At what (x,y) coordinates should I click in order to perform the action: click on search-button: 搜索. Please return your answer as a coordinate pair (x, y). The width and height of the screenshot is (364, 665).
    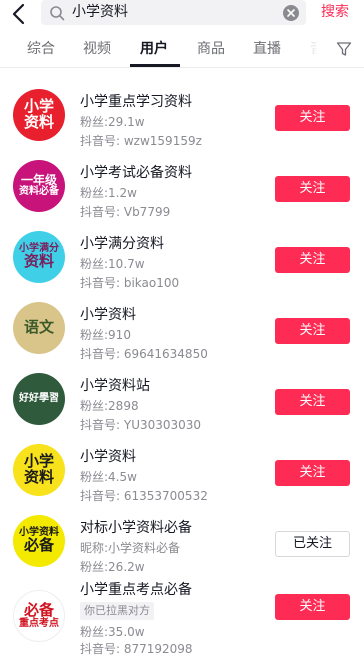
    Looking at the image, I should click on (335, 12).